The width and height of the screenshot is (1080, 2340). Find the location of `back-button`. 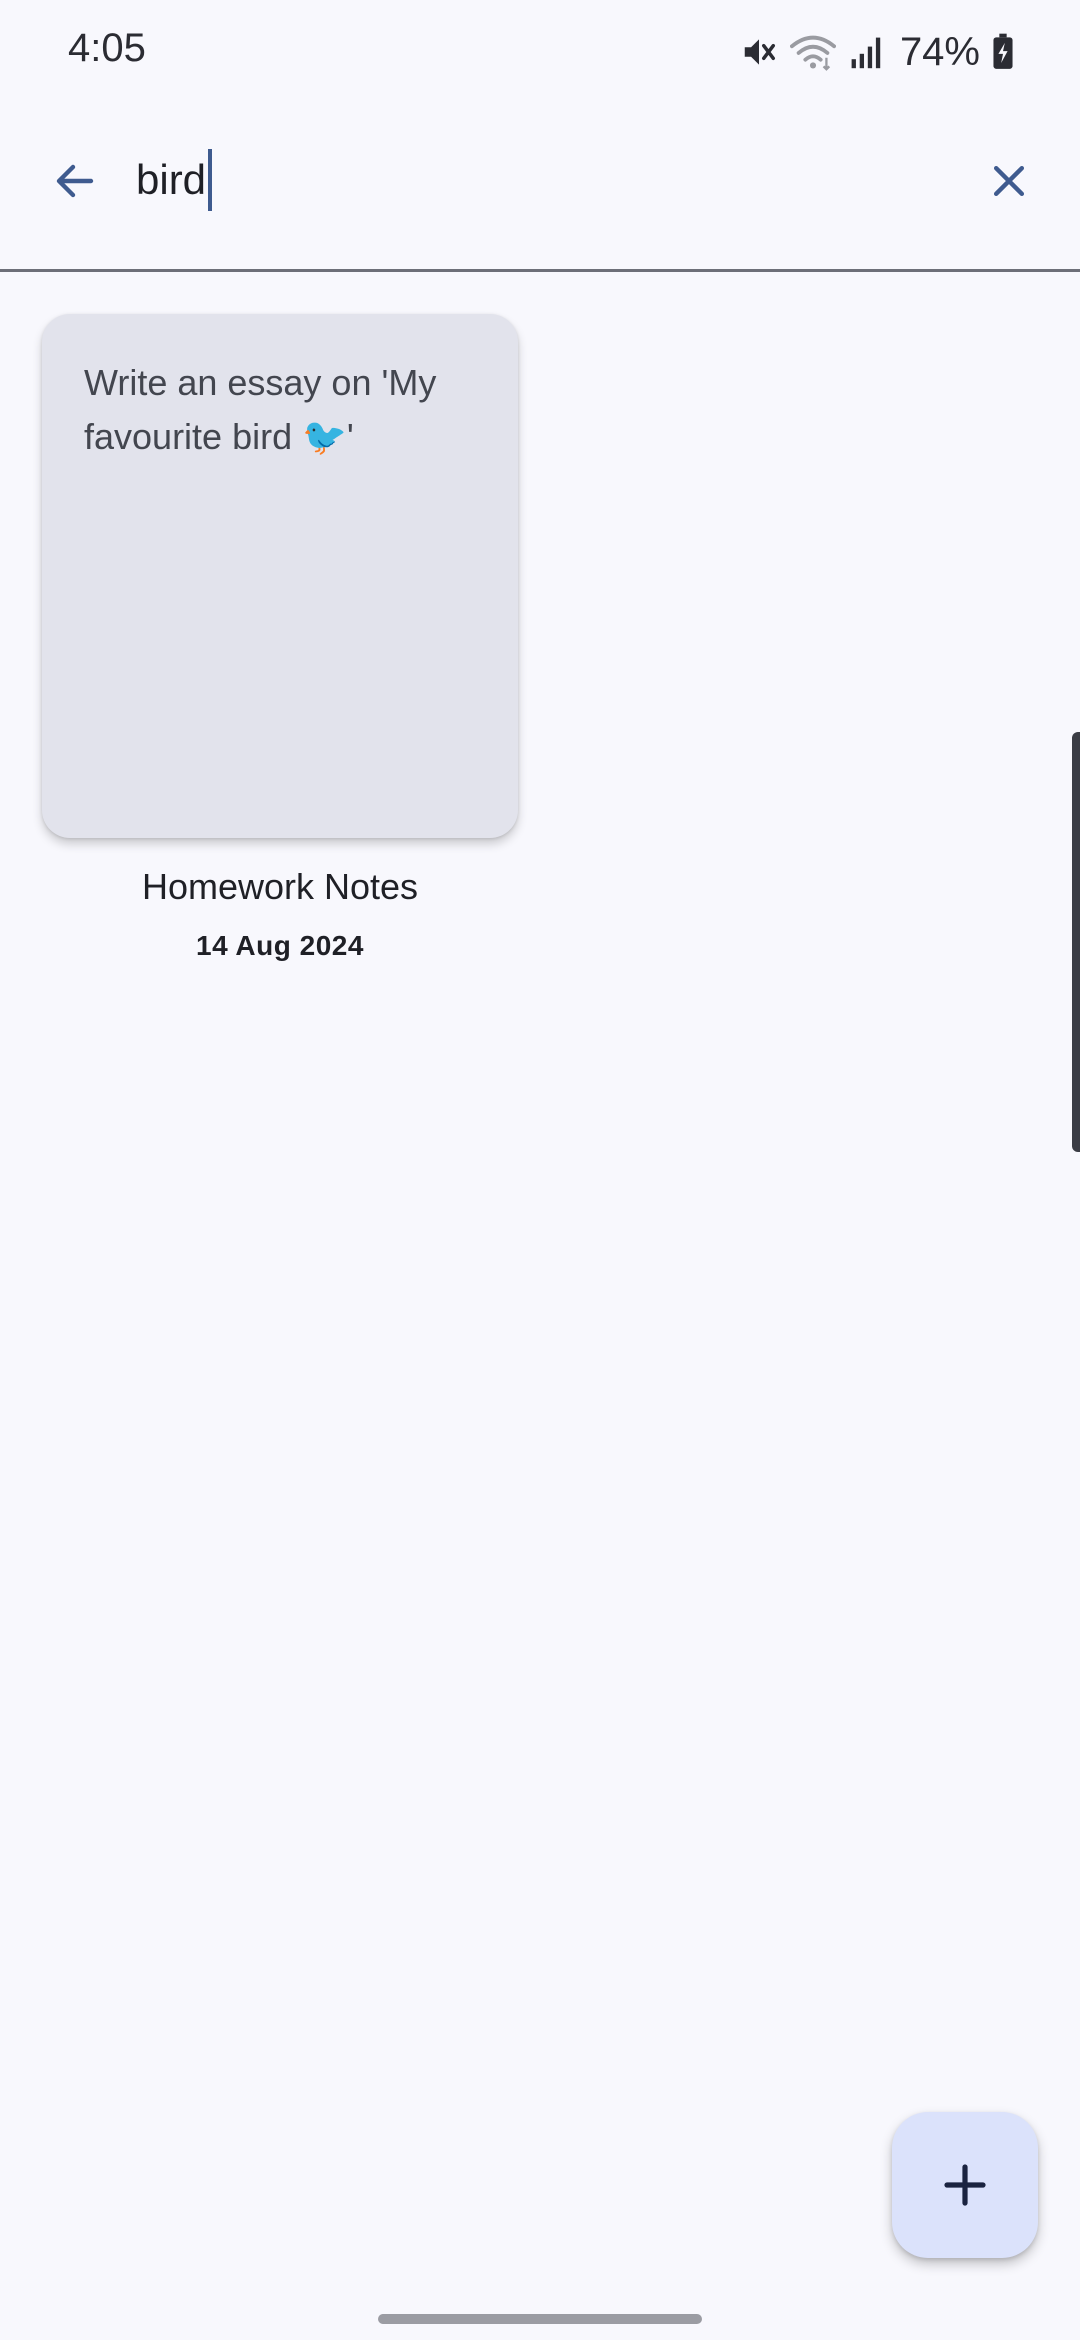

back-button is located at coordinates (75, 181).